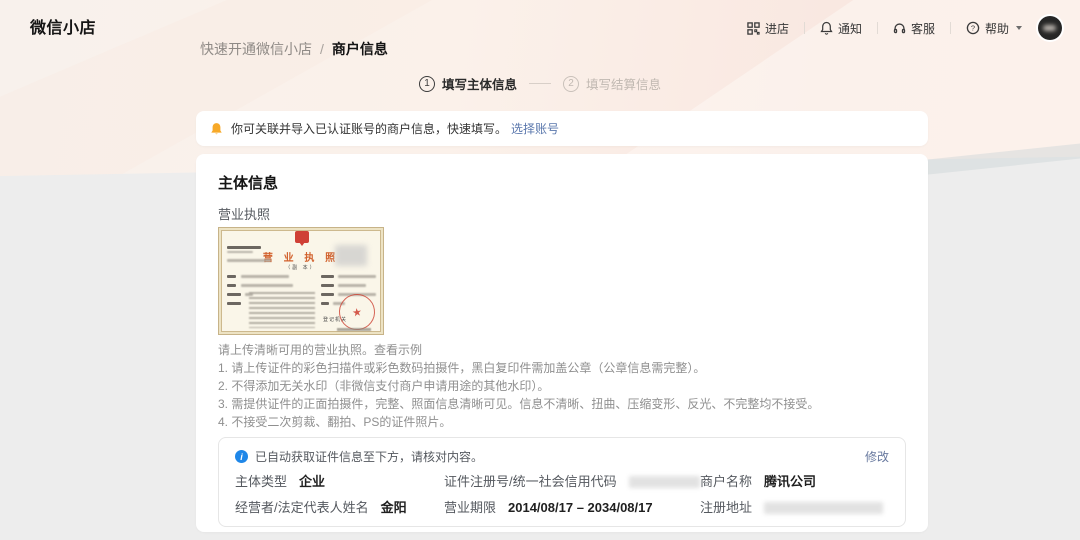 This screenshot has height=540, width=1080. What do you see at coordinates (280, 481) in the screenshot?
I see `field-subject-type: 主体类型 企业` at bounding box center [280, 481].